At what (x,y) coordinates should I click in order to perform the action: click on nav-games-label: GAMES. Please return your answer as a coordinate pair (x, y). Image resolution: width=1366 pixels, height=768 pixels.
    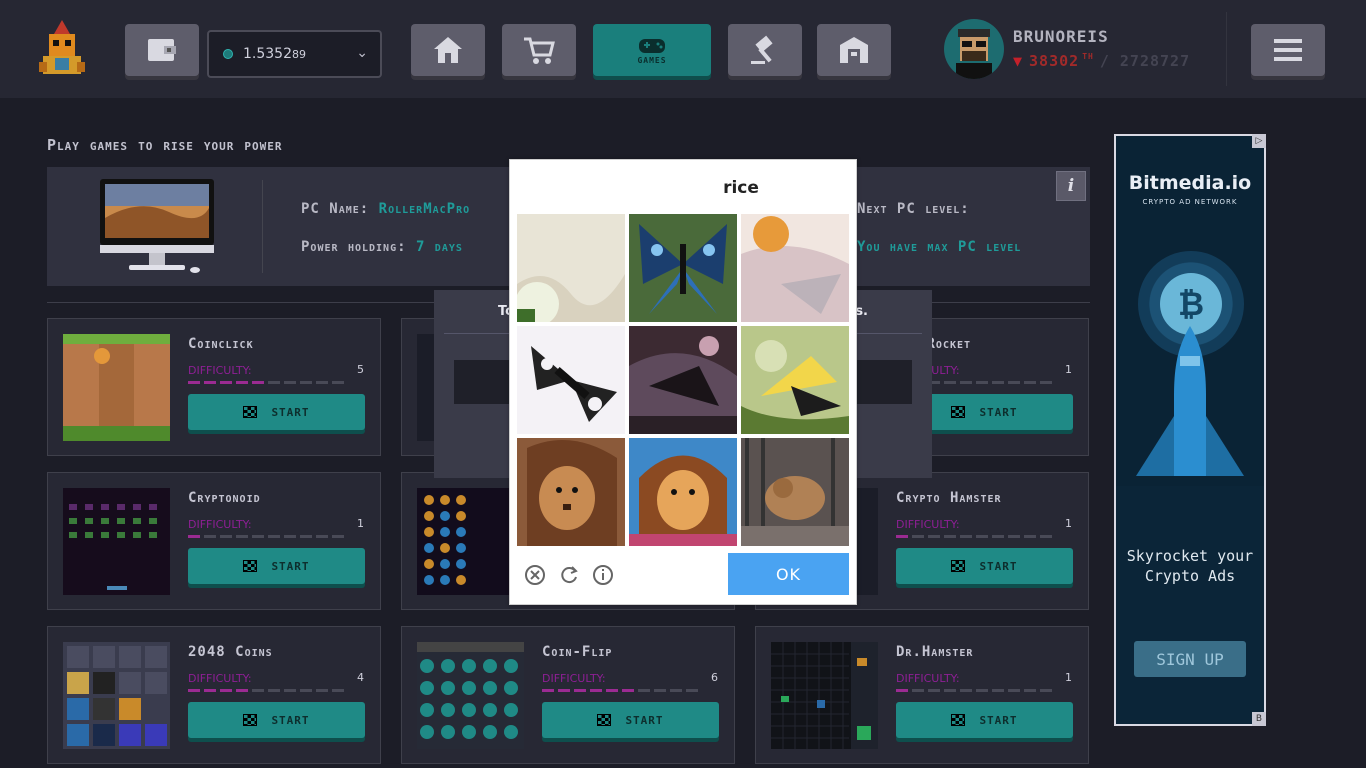
    Looking at the image, I should click on (652, 60).